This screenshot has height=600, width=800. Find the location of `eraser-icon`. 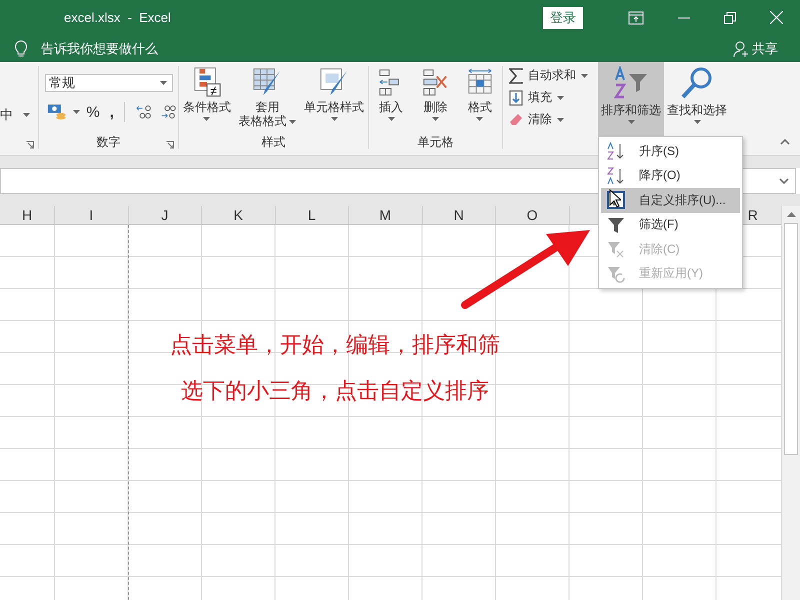

eraser-icon is located at coordinates (516, 120).